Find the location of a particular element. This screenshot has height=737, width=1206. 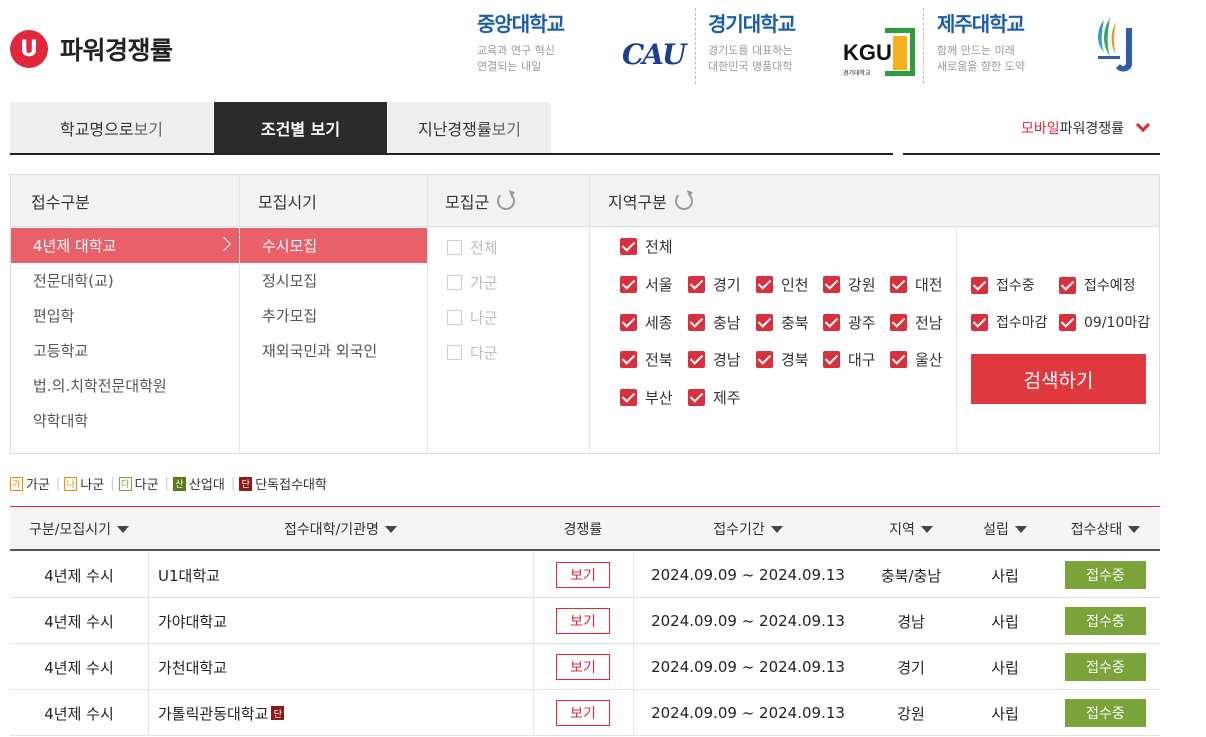

col-header-school: 접수대학/기관명 is located at coordinates (340, 529).